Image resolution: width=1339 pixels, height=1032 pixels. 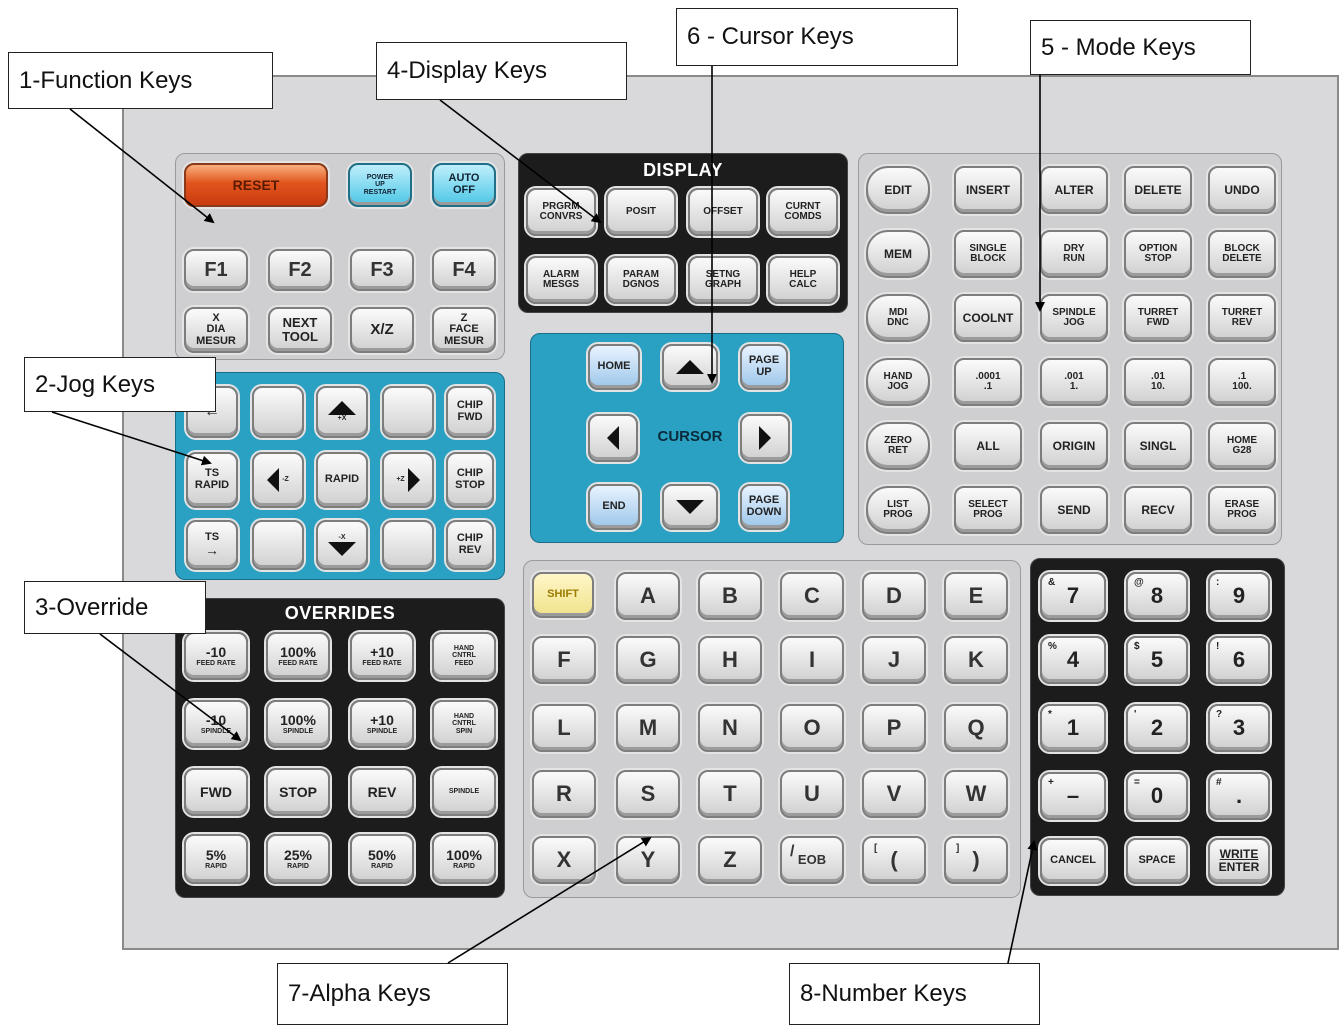 What do you see at coordinates (988, 382) in the screenshot?
I see `mode-key-p0001-p1: .0001.1` at bounding box center [988, 382].